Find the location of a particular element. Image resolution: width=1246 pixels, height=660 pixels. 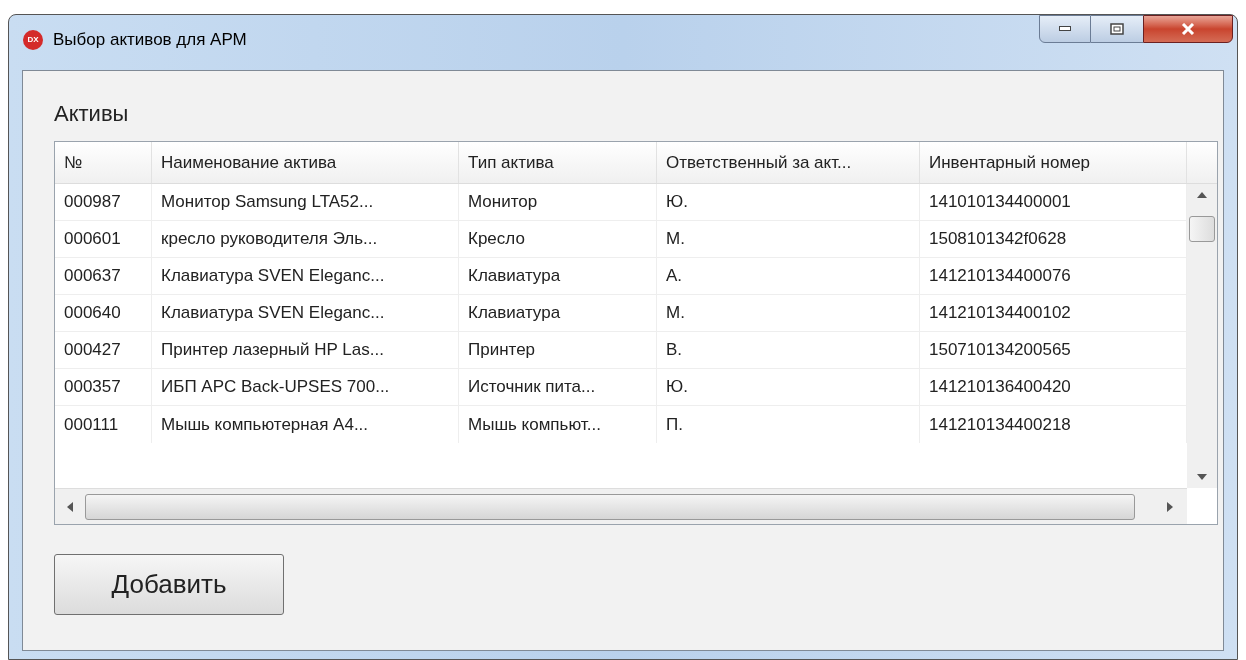

minimize-icon is located at coordinates (1065, 29).